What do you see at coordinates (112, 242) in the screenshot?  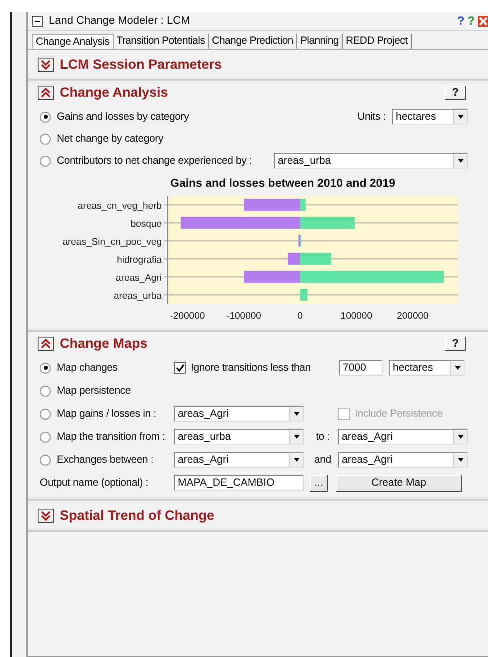 I see `category-label: areas_Sin_cn_poc_veg` at bounding box center [112, 242].